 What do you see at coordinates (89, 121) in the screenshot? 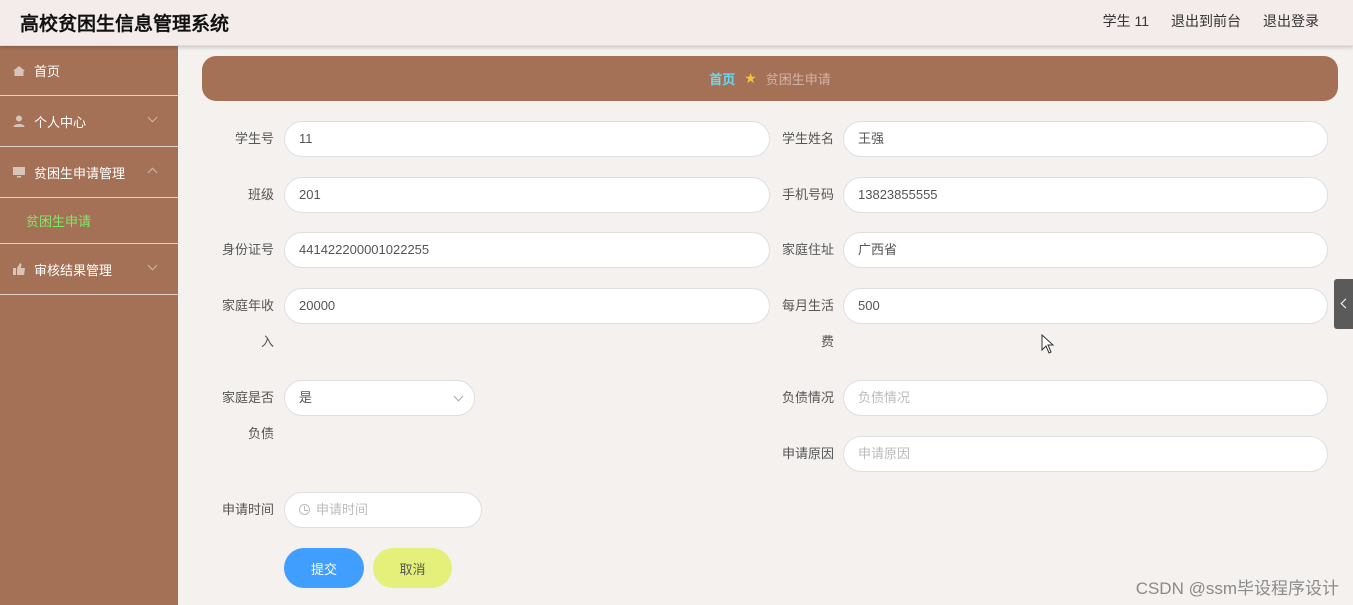
I see `sidebar-item-personal: 个人中心` at bounding box center [89, 121].